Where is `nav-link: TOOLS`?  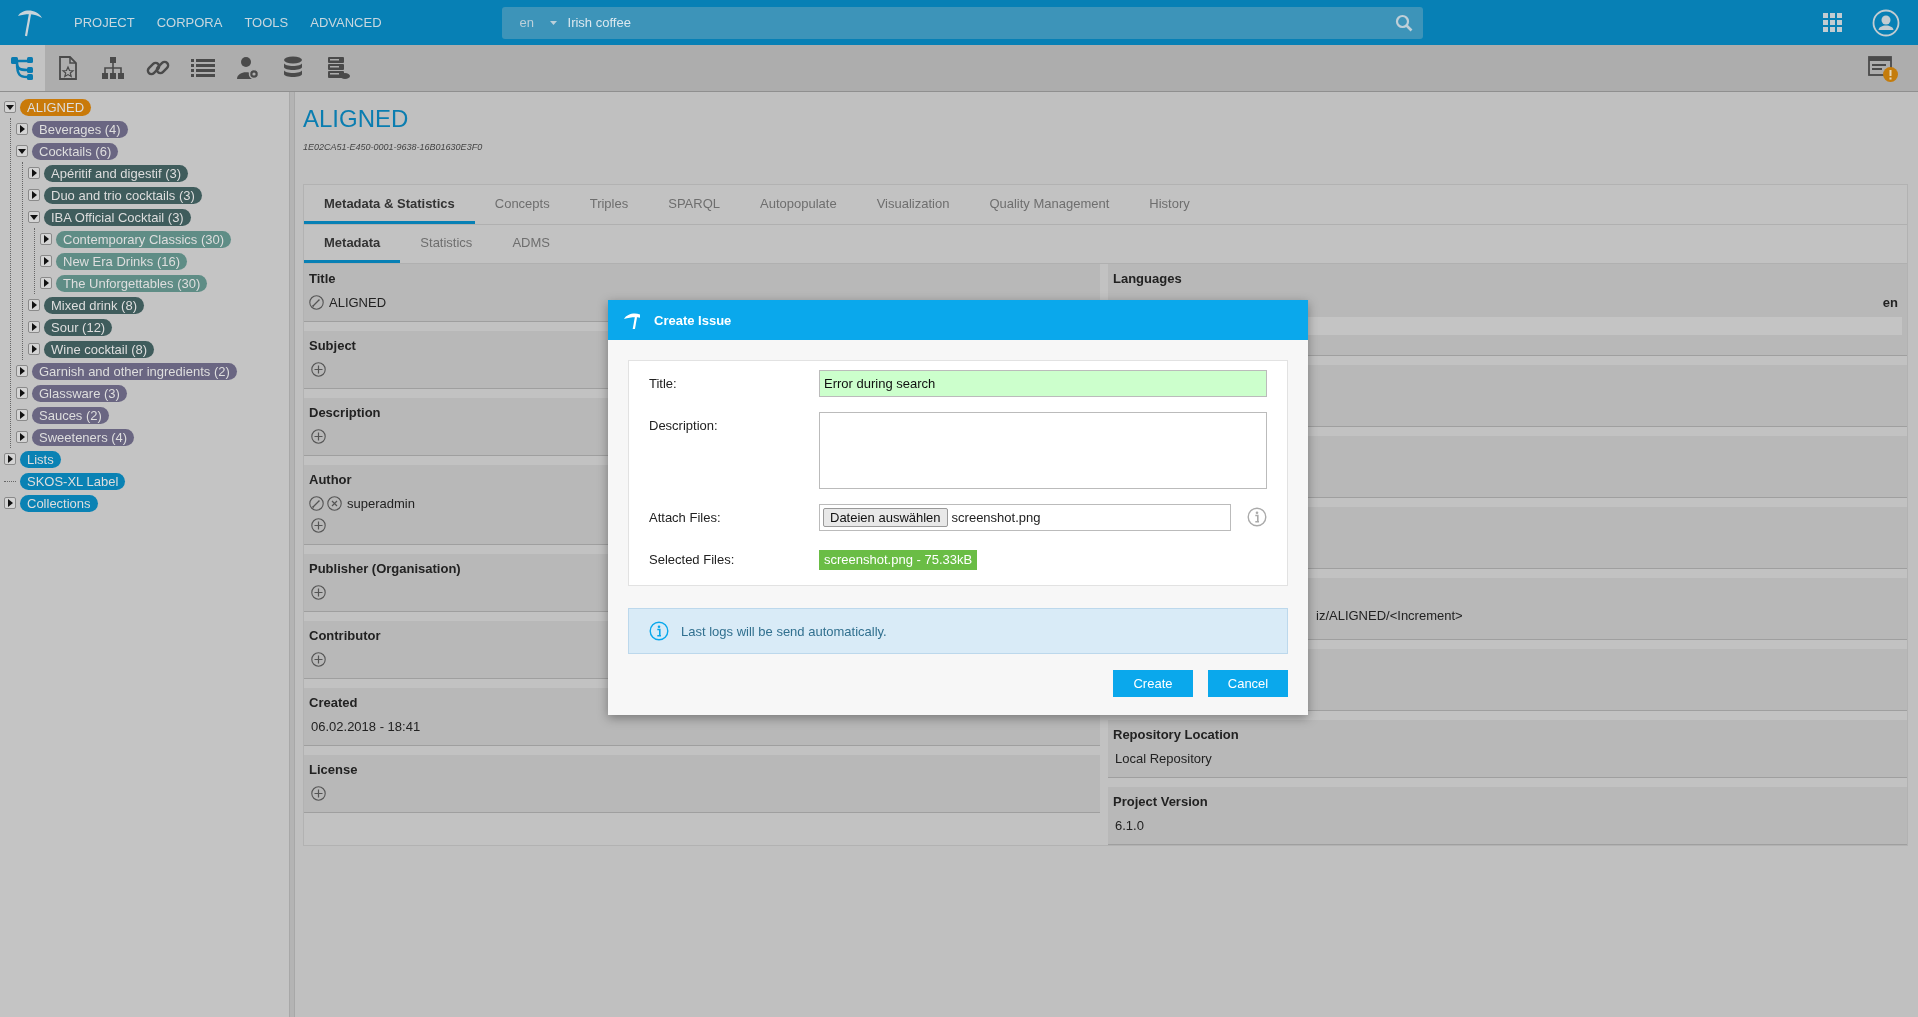
nav-link: TOOLS is located at coordinates (266, 22).